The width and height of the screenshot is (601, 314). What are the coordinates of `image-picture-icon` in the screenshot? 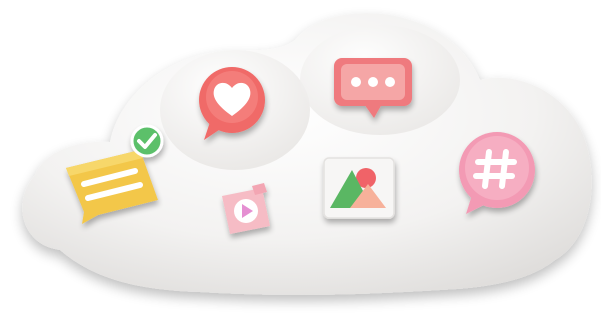 It's located at (359, 188).